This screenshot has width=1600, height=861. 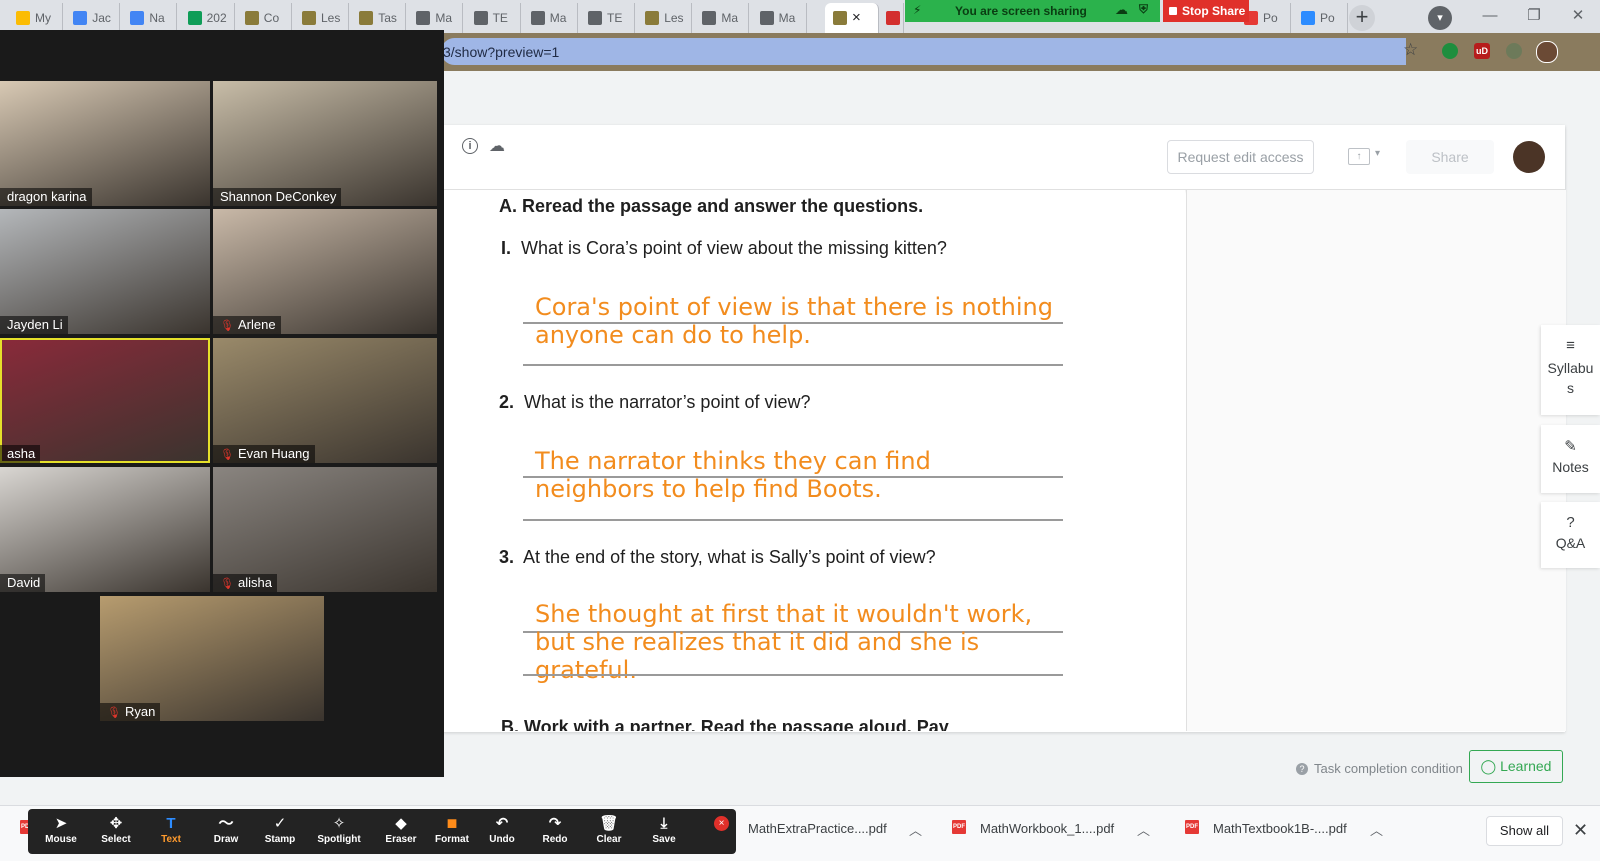 What do you see at coordinates (1173, 11) in the screenshot?
I see `stop-icon` at bounding box center [1173, 11].